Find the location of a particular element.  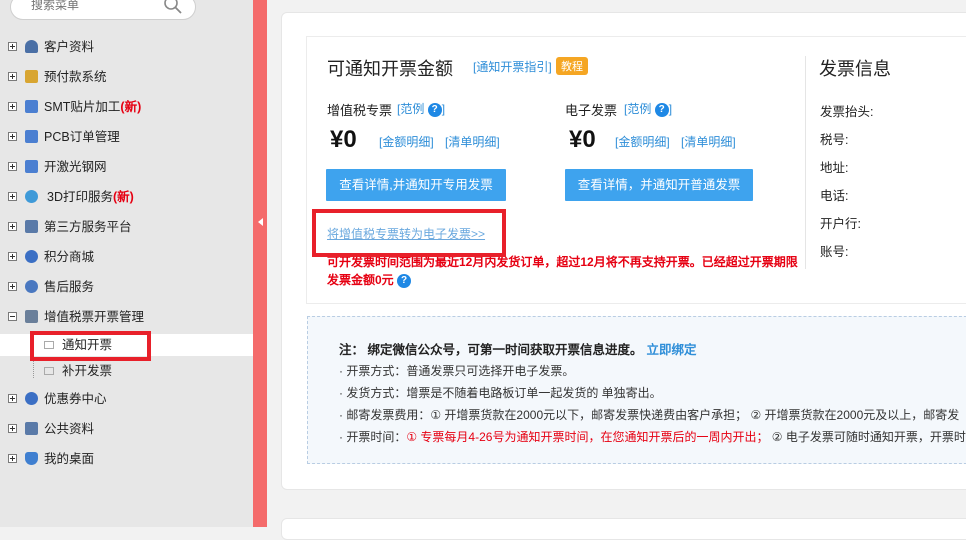

bank-field: 开户行: is located at coordinates (840, 224).